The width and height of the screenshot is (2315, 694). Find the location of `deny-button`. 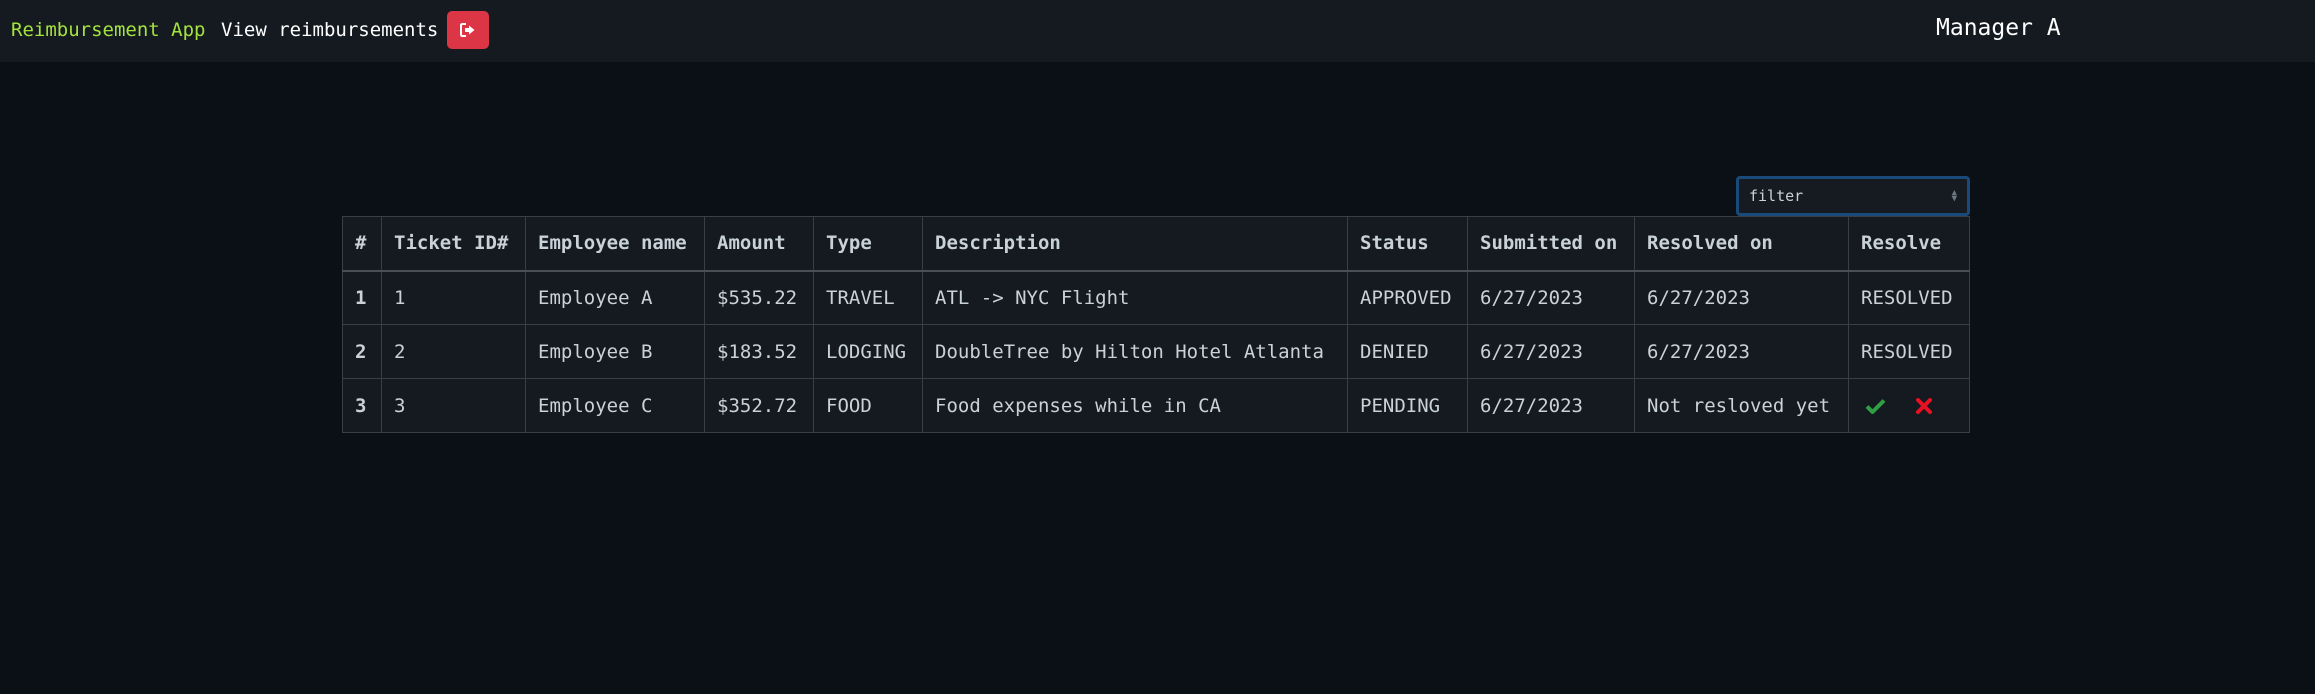

deny-button is located at coordinates (1924, 405).